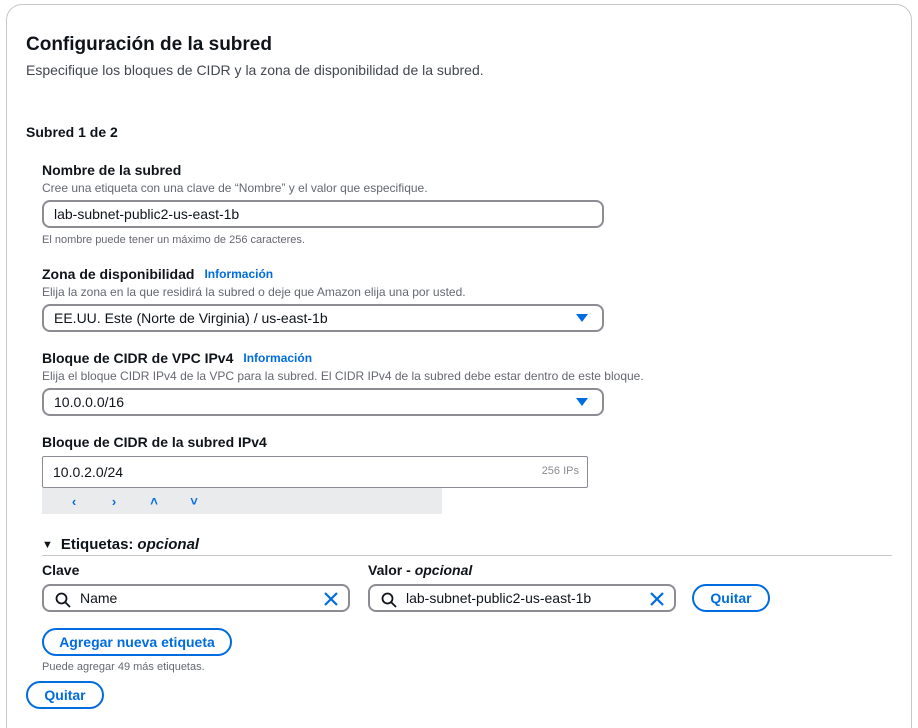  What do you see at coordinates (560, 471) in the screenshot?
I see `subnet-cidr-ip-count: 256 IPs` at bounding box center [560, 471].